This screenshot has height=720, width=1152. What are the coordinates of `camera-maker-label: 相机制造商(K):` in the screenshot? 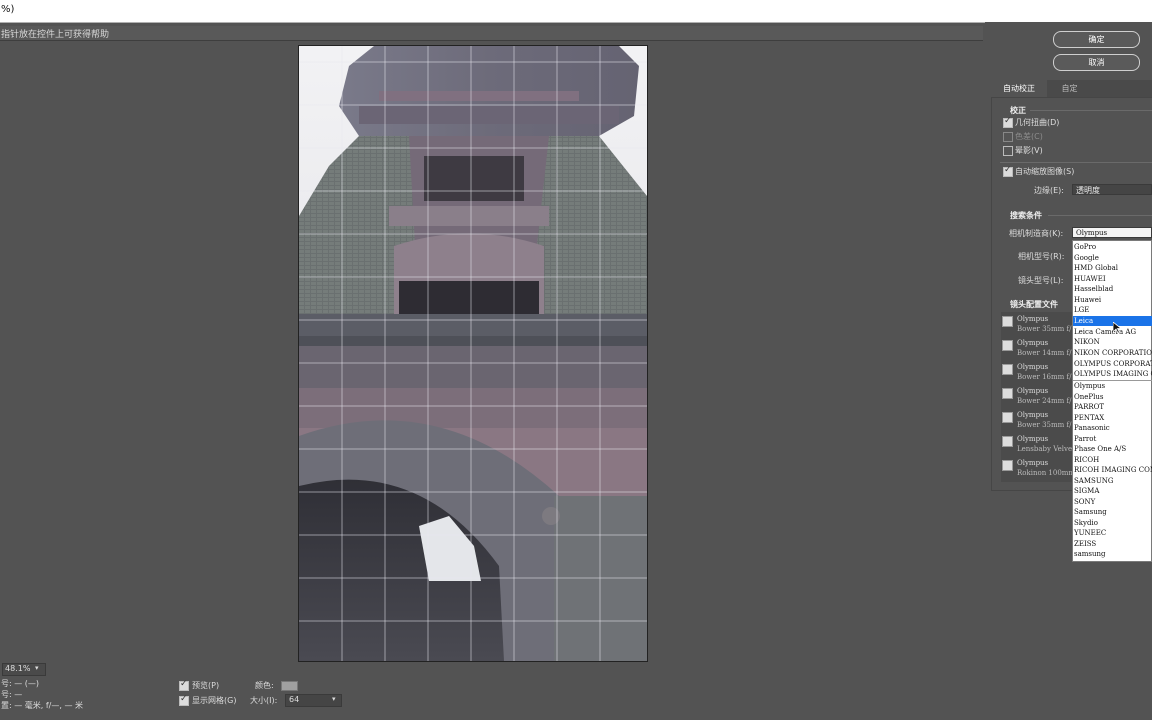 It's located at (1036, 233).